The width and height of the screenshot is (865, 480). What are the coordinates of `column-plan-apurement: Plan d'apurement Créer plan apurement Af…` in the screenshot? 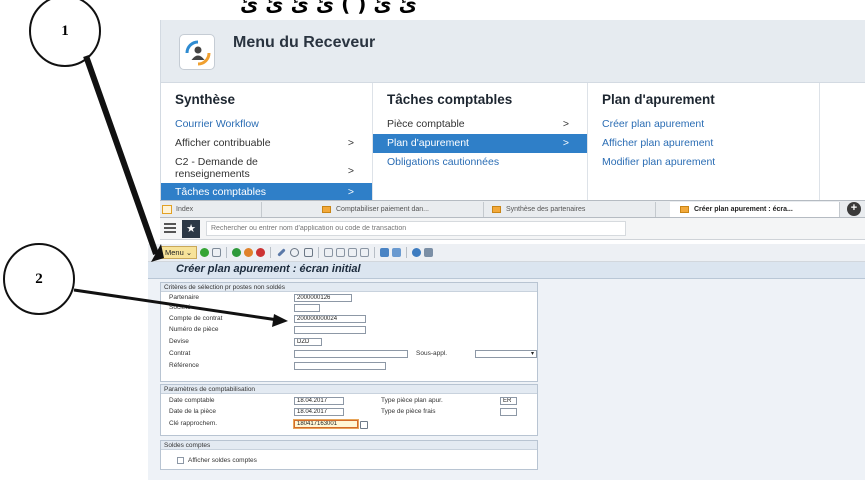 It's located at (704, 142).